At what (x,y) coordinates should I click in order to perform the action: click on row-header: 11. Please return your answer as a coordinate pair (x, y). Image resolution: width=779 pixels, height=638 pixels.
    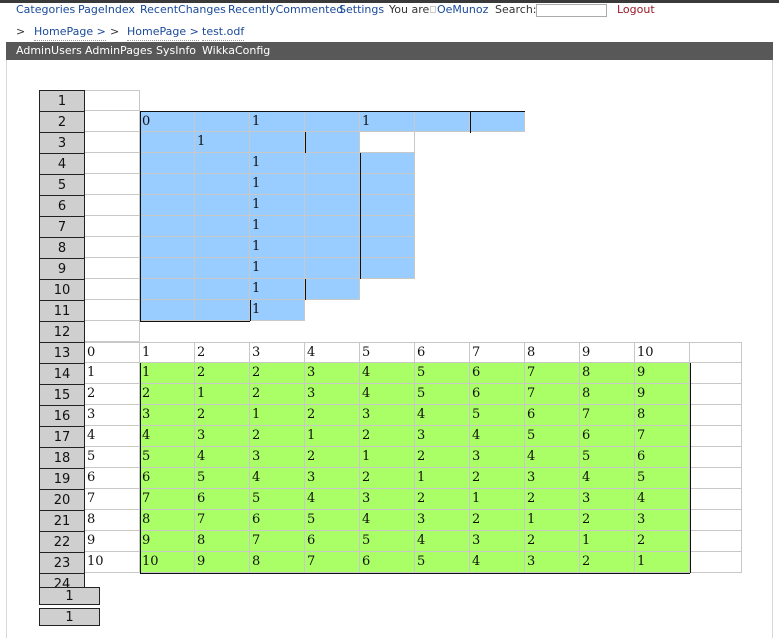
    Looking at the image, I should click on (62, 311).